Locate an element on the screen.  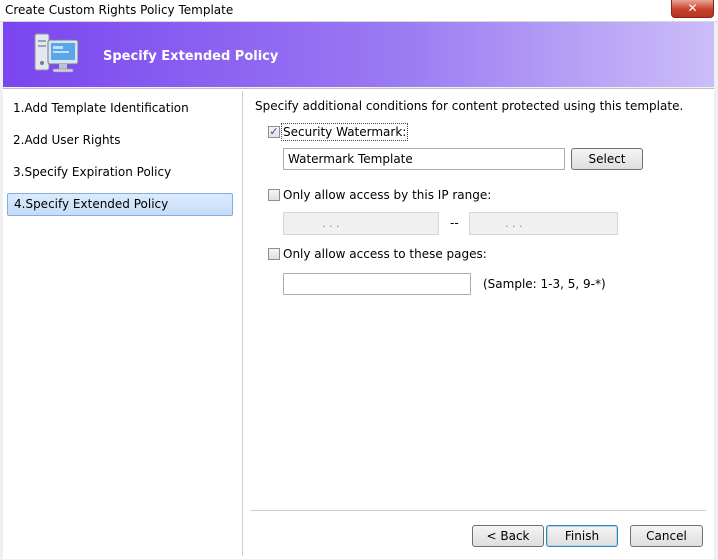
watermark-template-value: Watermark Template is located at coordinates (350, 159).